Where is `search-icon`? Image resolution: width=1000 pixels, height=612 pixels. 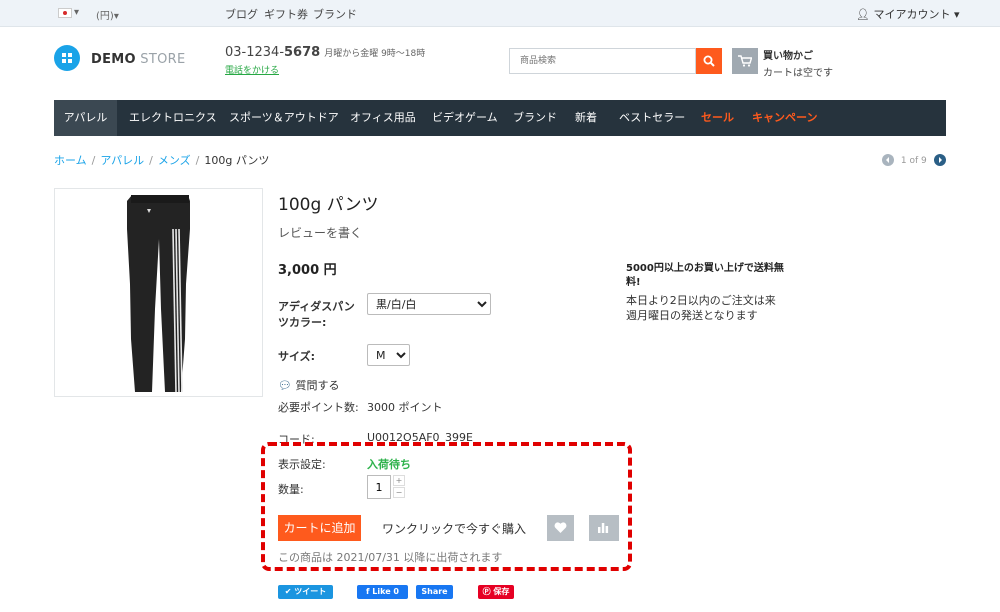
search-icon is located at coordinates (709, 61).